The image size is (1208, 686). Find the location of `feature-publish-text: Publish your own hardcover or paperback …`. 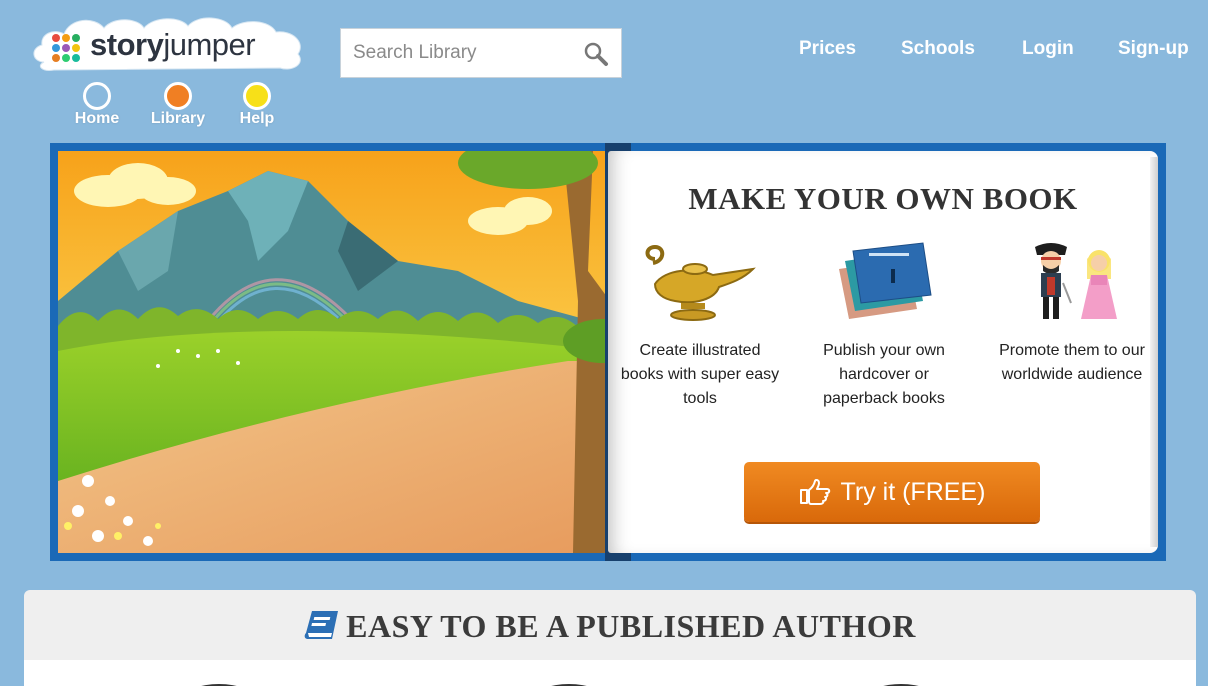

feature-publish-text: Publish your own hardcover or paperback … is located at coordinates (884, 374).